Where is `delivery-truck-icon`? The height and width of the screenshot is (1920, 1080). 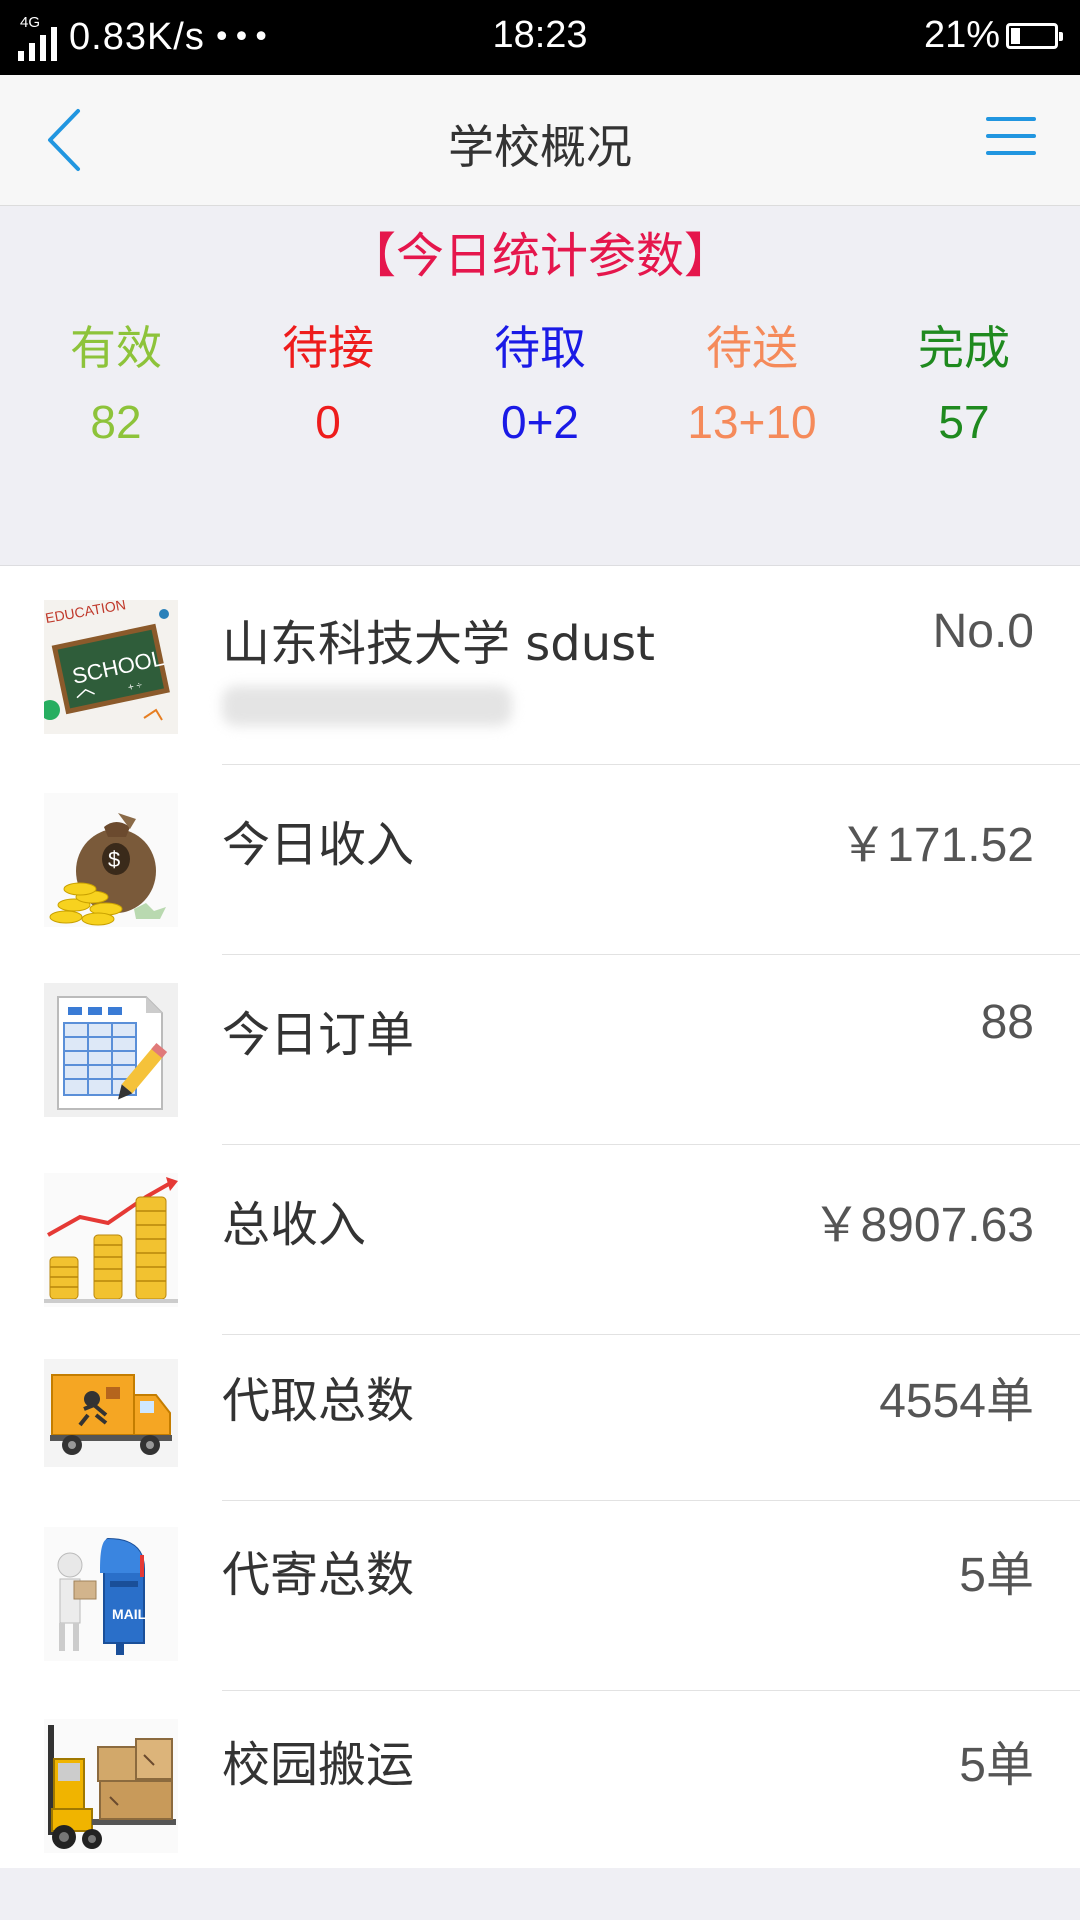 delivery-truck-icon is located at coordinates (111, 1413).